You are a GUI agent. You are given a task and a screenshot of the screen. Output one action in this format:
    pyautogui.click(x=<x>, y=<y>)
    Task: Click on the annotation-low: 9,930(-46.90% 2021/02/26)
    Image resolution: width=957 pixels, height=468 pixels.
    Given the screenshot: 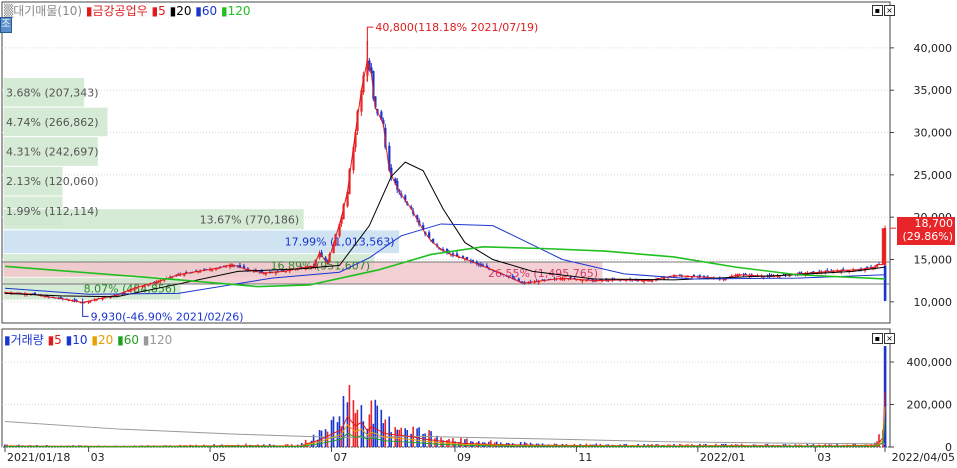 What is the action you would take?
    pyautogui.click(x=167, y=316)
    